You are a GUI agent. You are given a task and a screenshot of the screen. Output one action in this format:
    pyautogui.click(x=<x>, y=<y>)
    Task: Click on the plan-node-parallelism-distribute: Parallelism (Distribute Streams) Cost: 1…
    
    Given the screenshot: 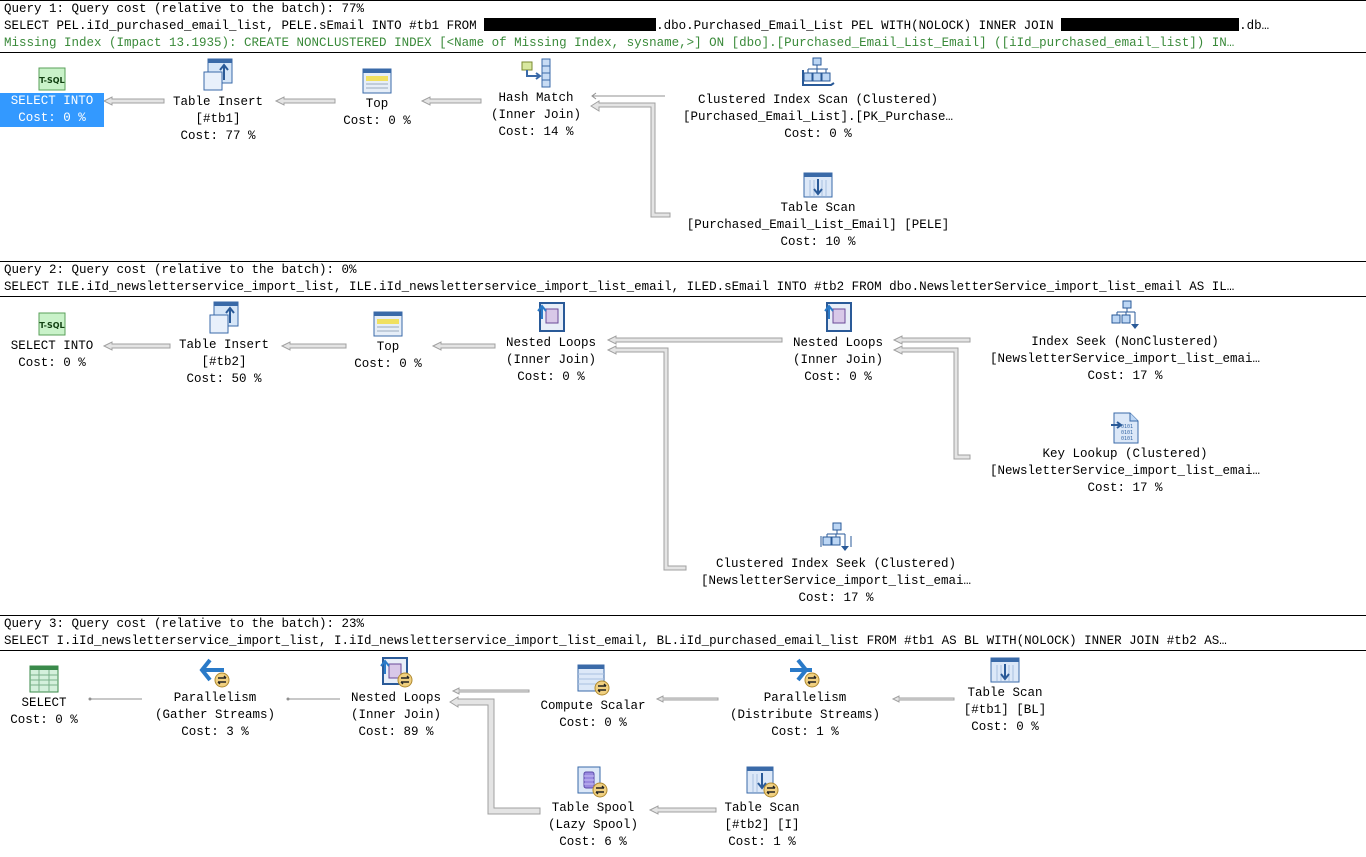 What is the action you would take?
    pyautogui.click(x=805, y=698)
    